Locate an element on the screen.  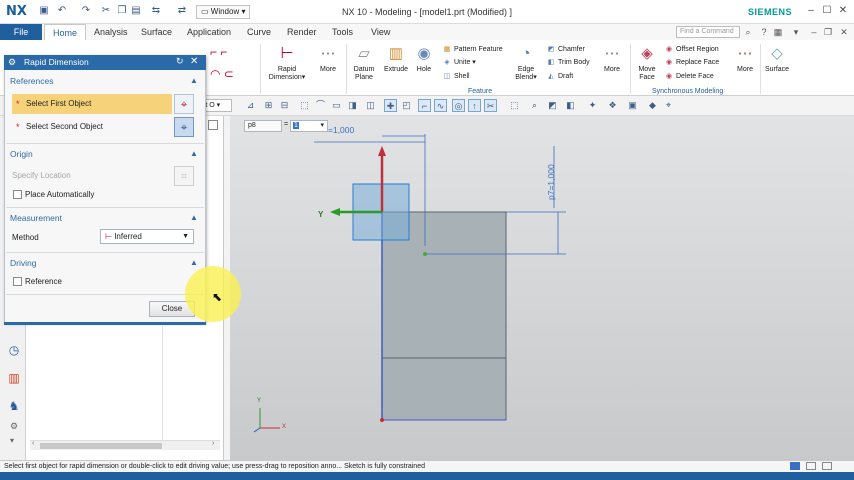
tab-analysis: Analysis is located at coordinates (111, 32).